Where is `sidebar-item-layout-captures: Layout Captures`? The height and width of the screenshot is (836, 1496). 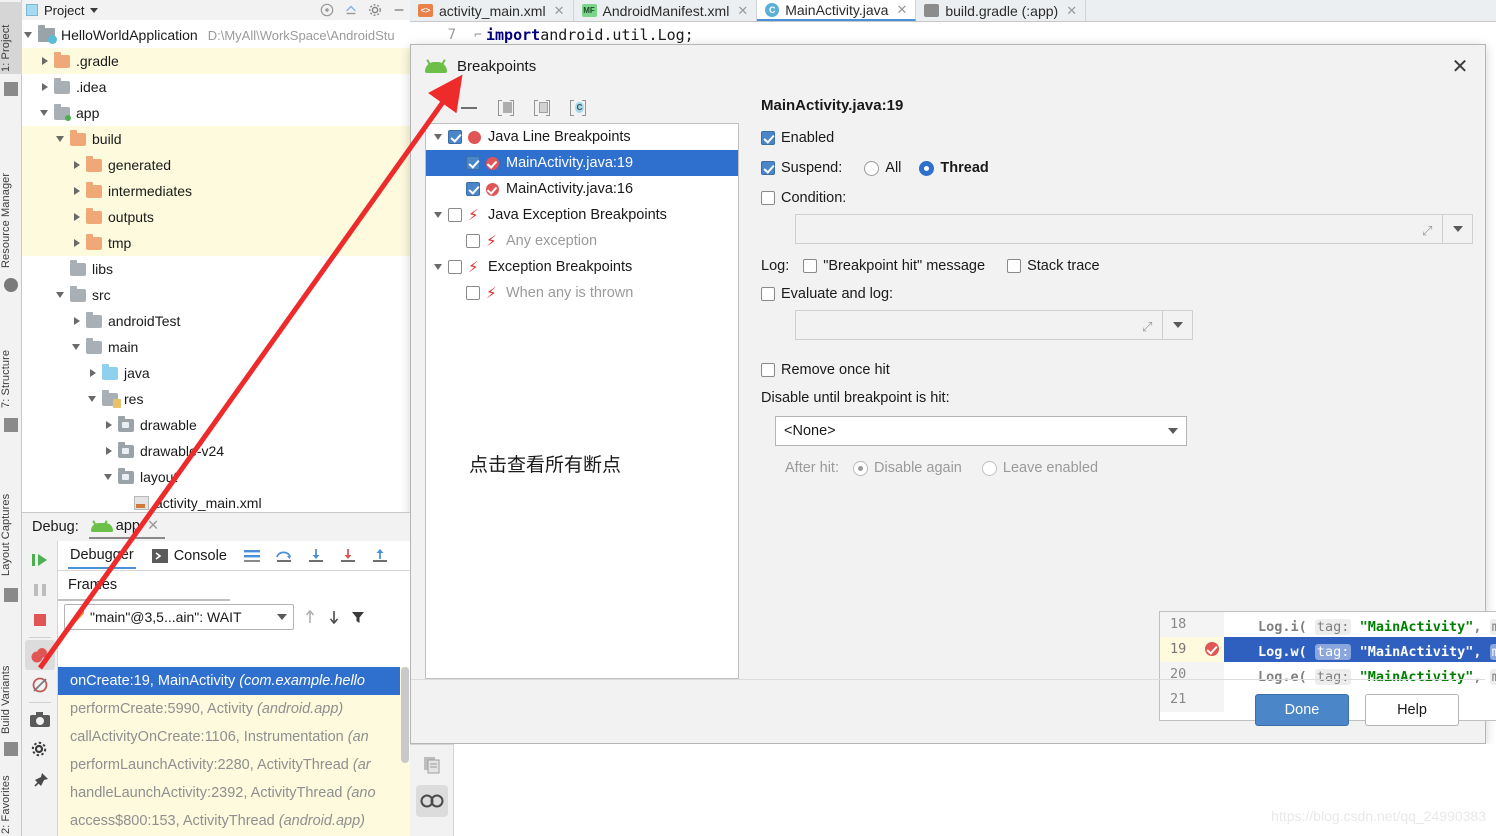
sidebar-item-layout-captures: Layout Captures is located at coordinates (11, 519).